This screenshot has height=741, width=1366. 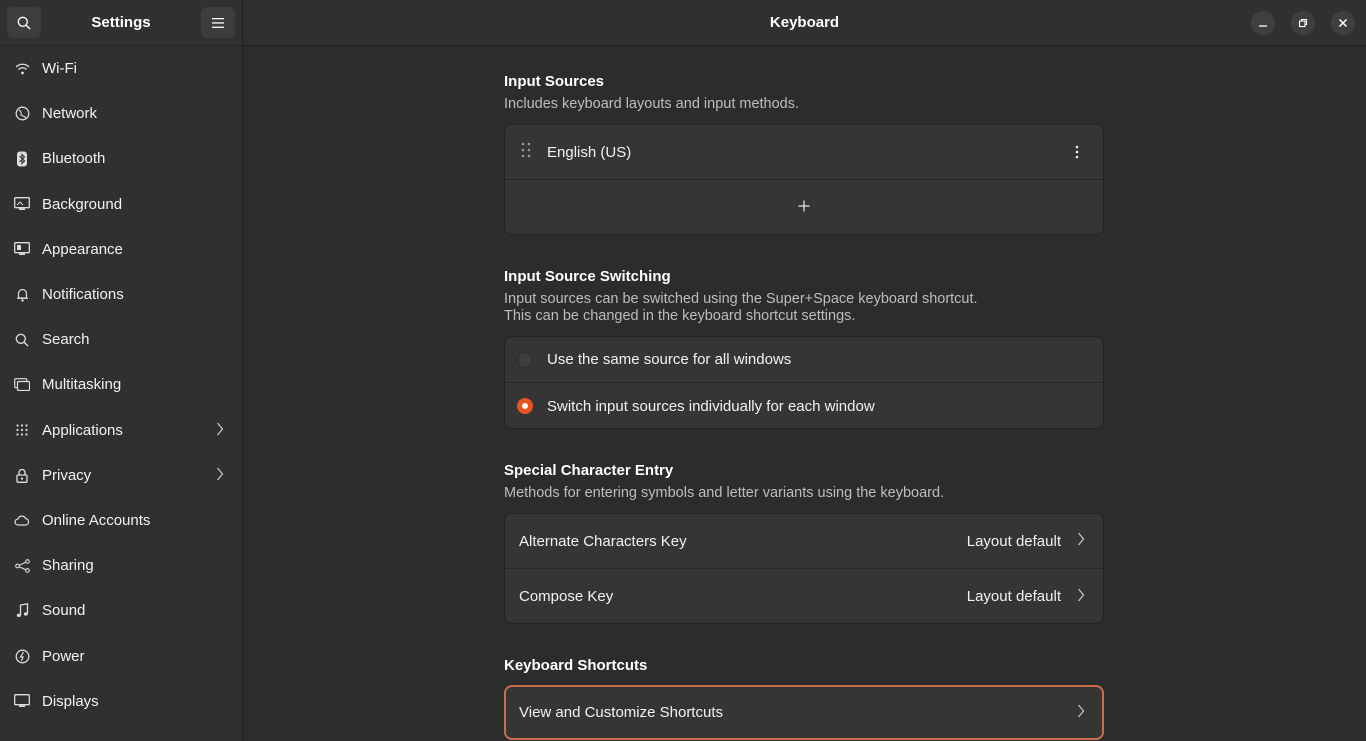 I want to click on row-label: Compose Key, so click(x=566, y=596).